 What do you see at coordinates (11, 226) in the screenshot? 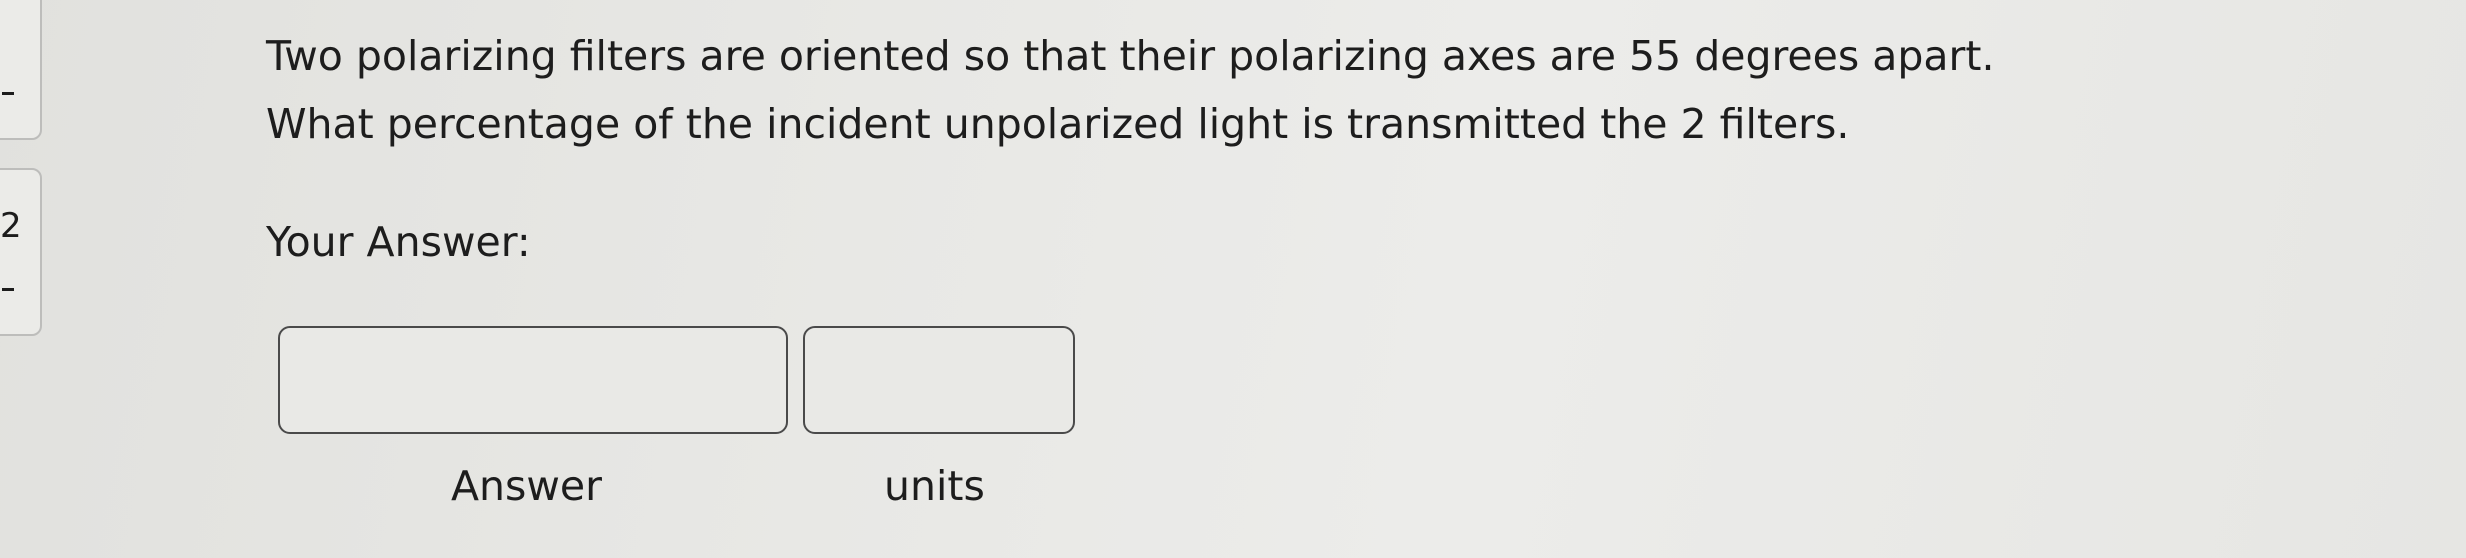
I see `question-nav-number: 2` at bounding box center [11, 226].